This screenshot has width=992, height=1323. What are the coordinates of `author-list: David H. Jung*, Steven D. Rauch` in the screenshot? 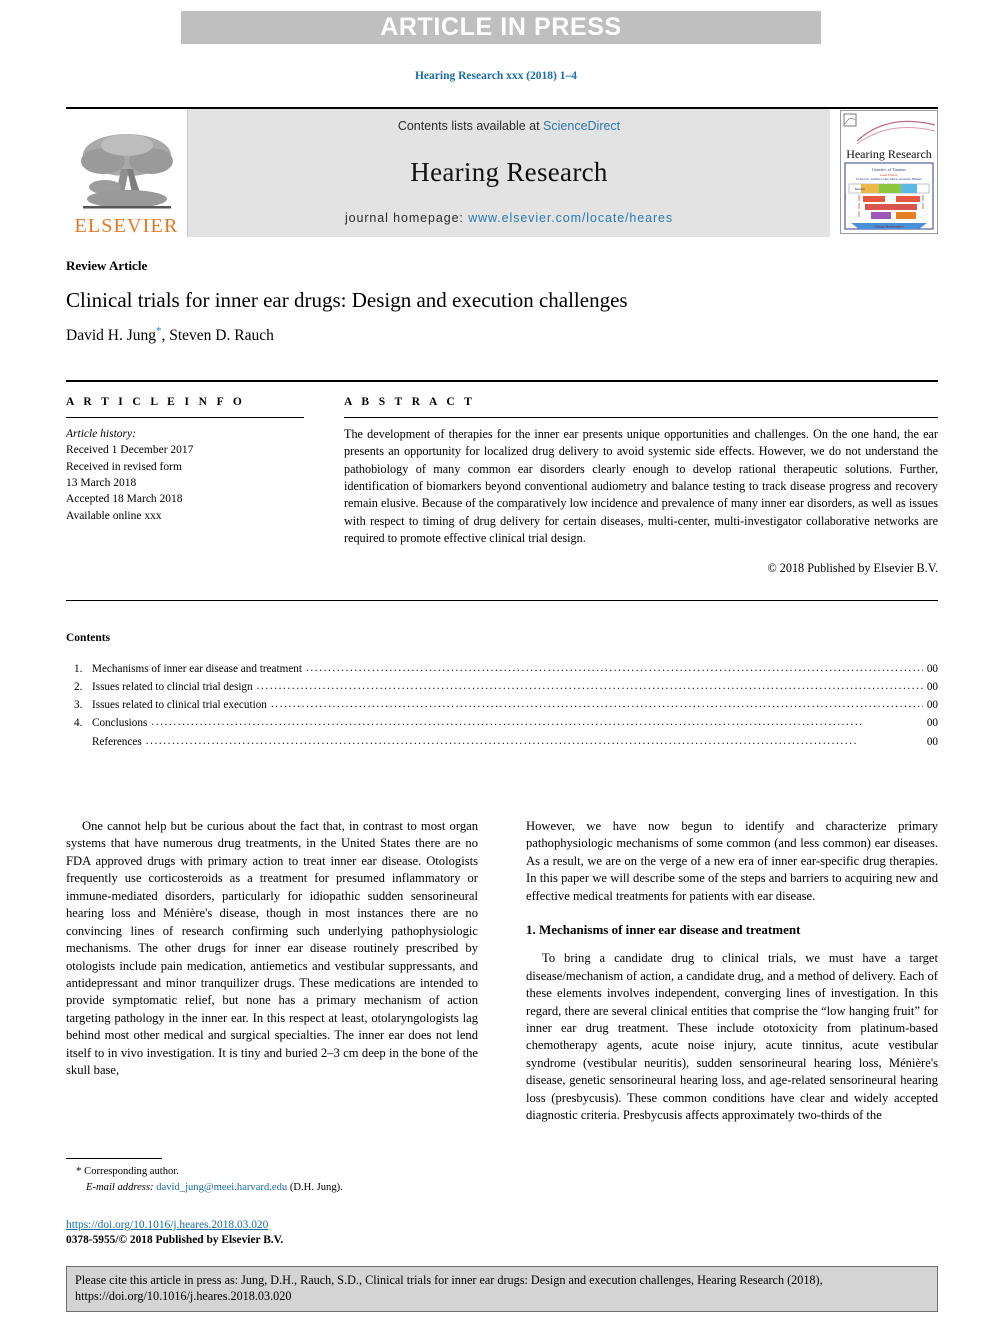 It's located at (502, 335).